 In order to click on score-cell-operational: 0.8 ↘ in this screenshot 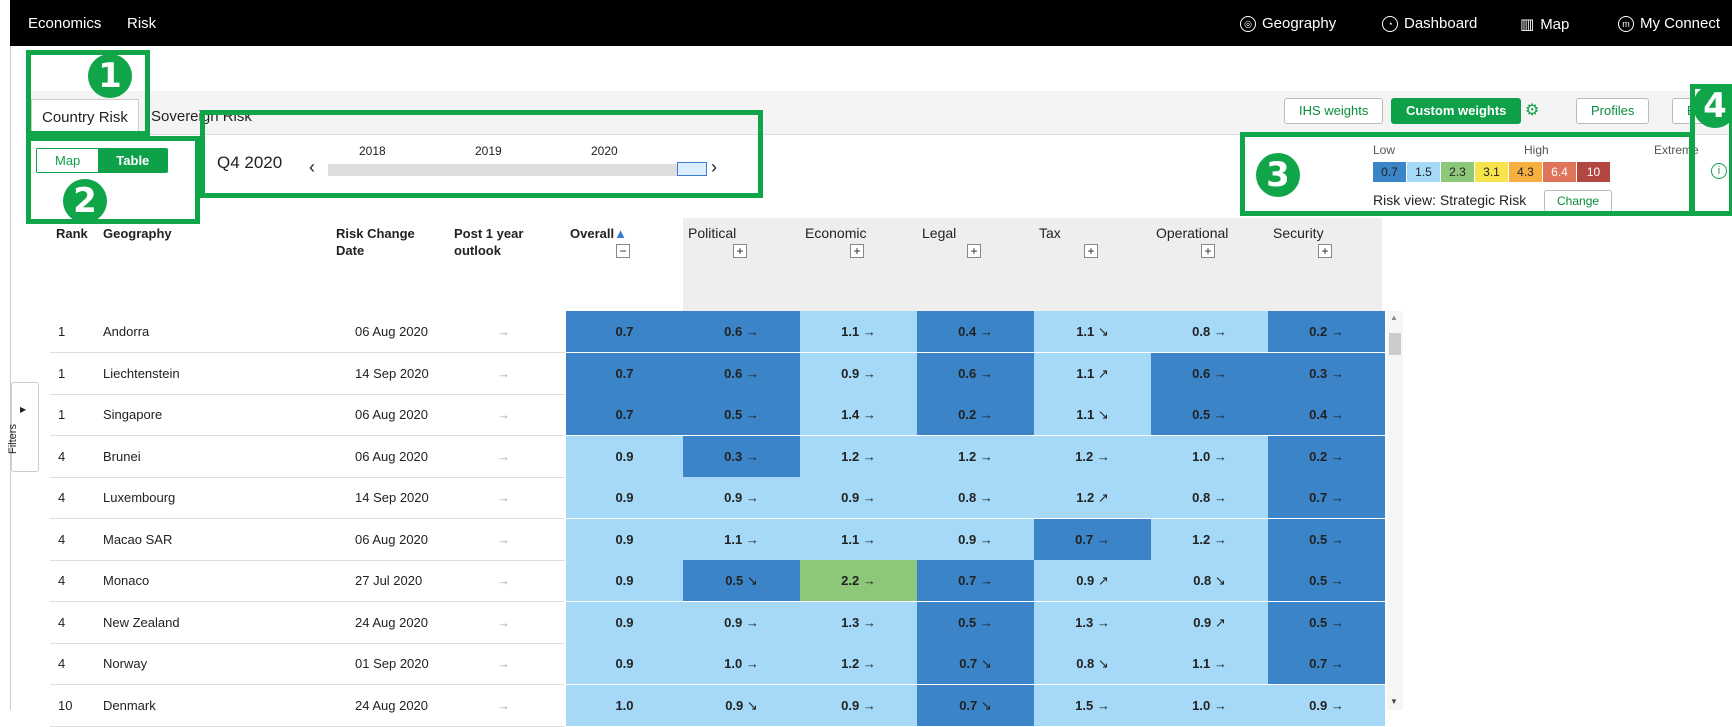, I will do `click(1209, 580)`.